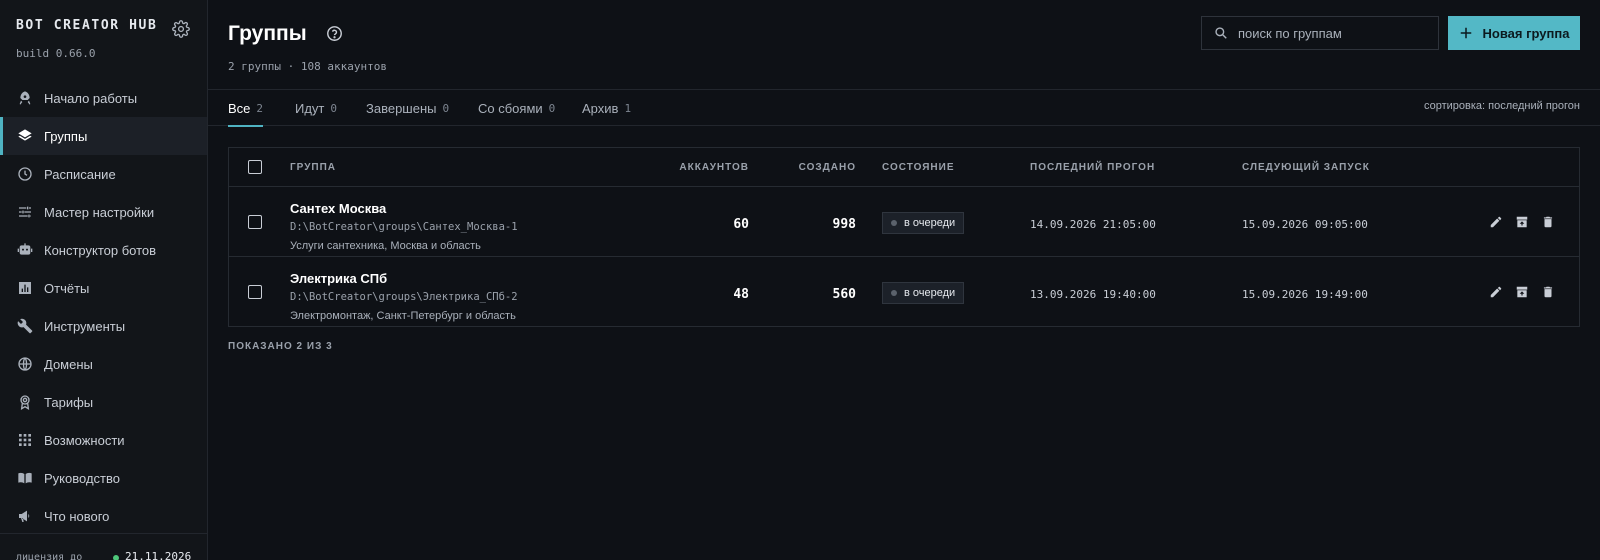 Image resolution: width=1600 pixels, height=560 pixels. Describe the element at coordinates (267, 33) in the screenshot. I see `page-title: Группы` at that location.